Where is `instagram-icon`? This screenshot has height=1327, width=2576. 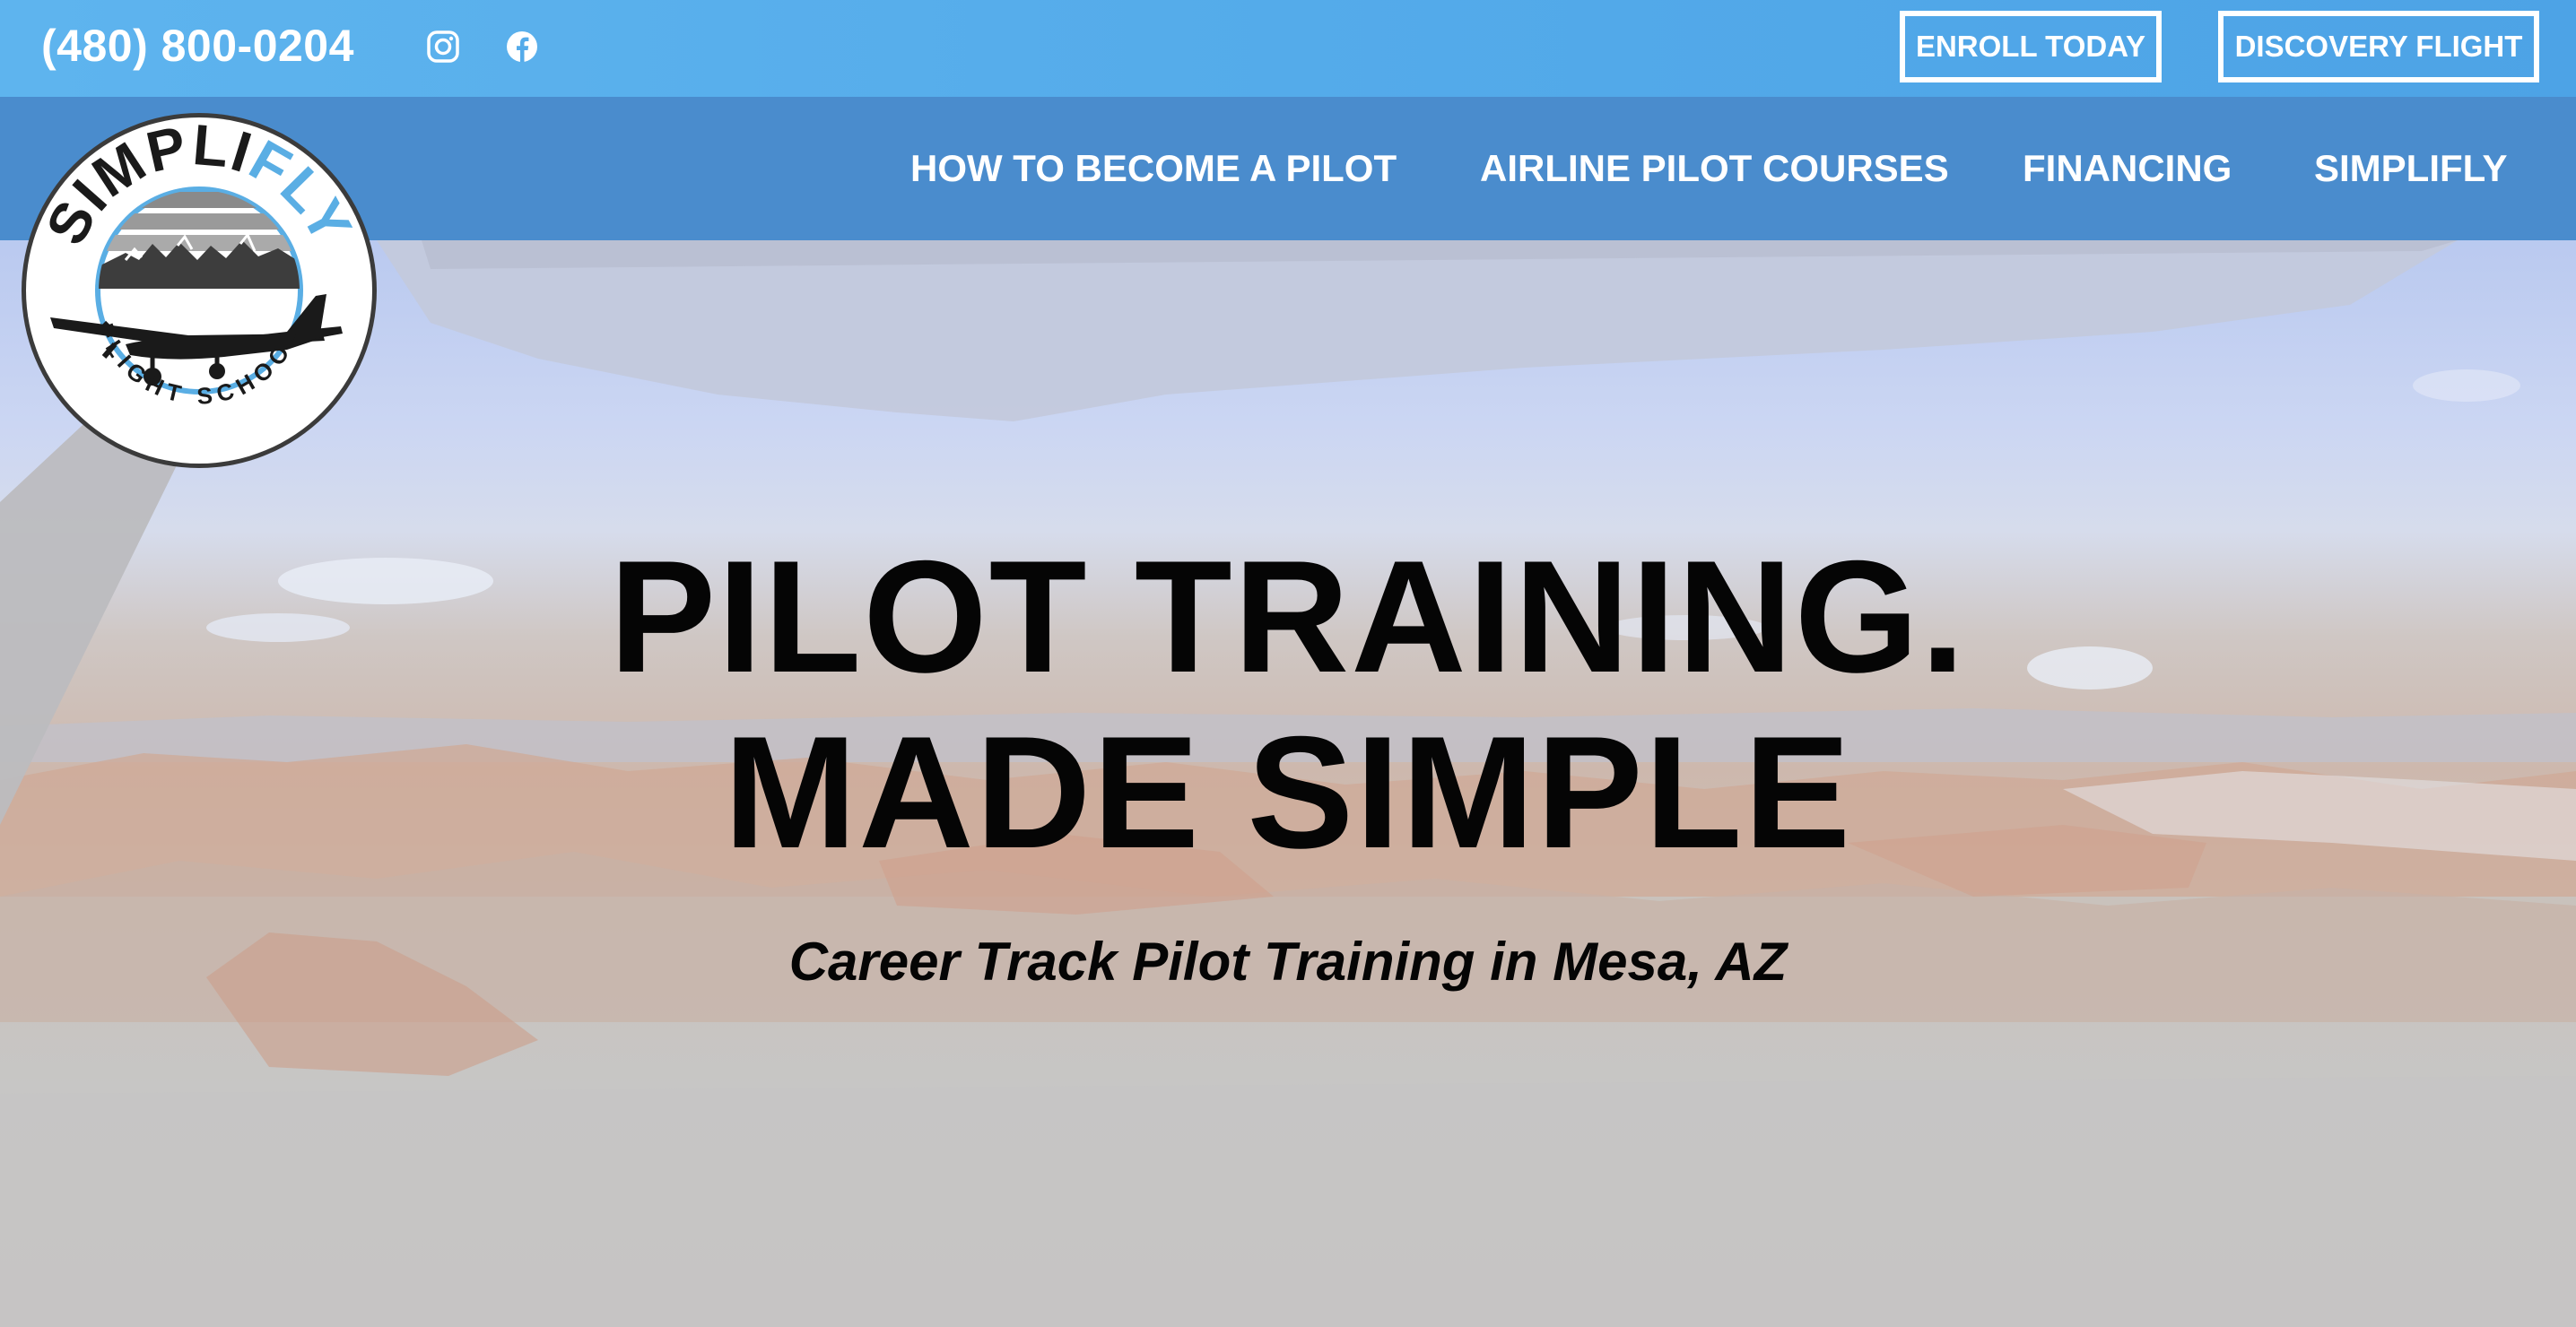 instagram-icon is located at coordinates (443, 46).